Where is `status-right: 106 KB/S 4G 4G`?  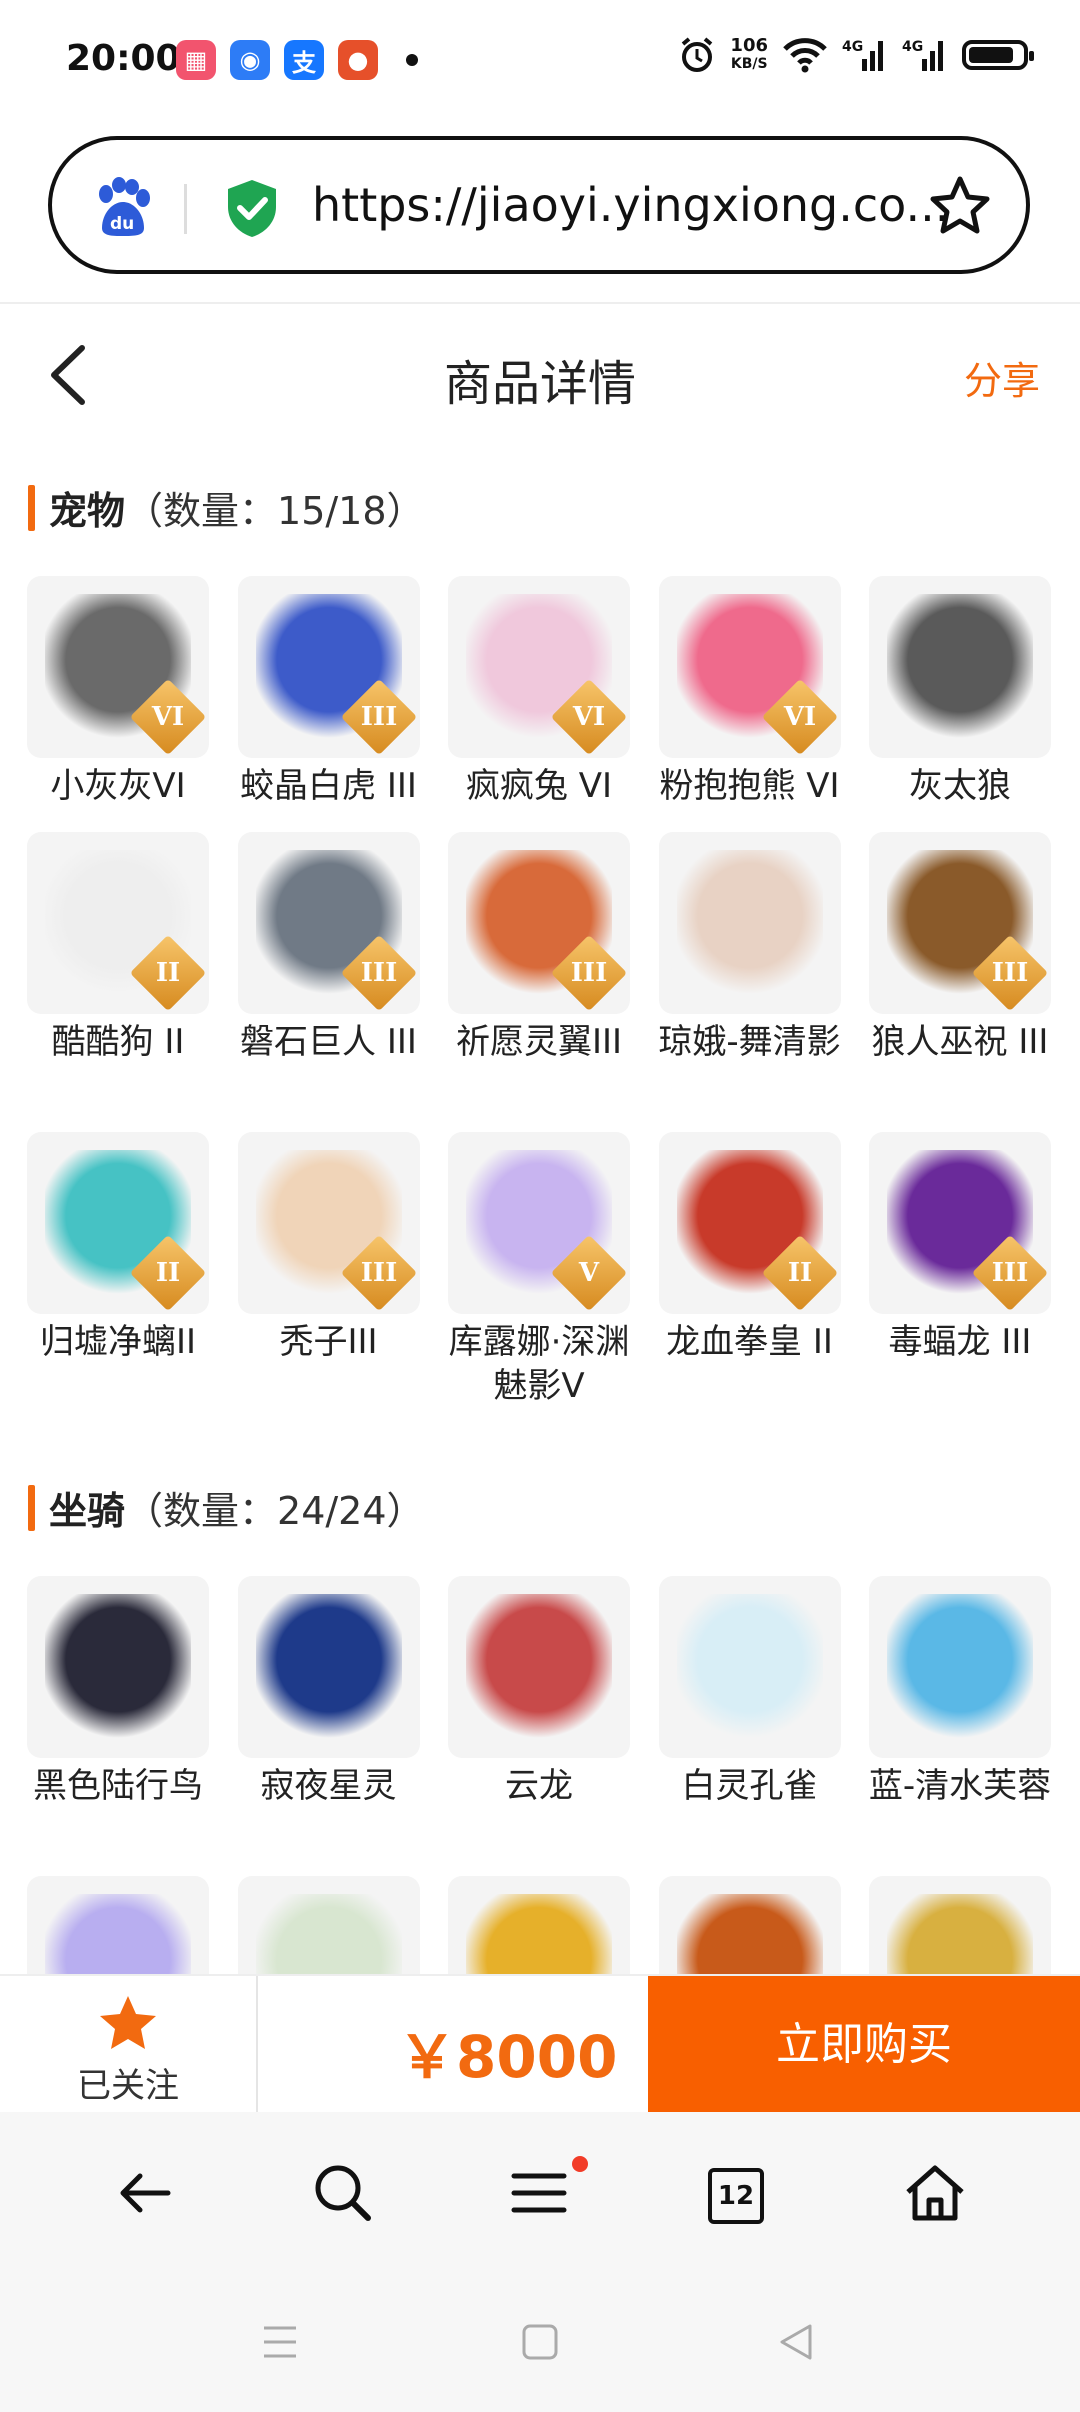
status-right: 106 KB/S 4G 4G is located at coordinates (856, 55).